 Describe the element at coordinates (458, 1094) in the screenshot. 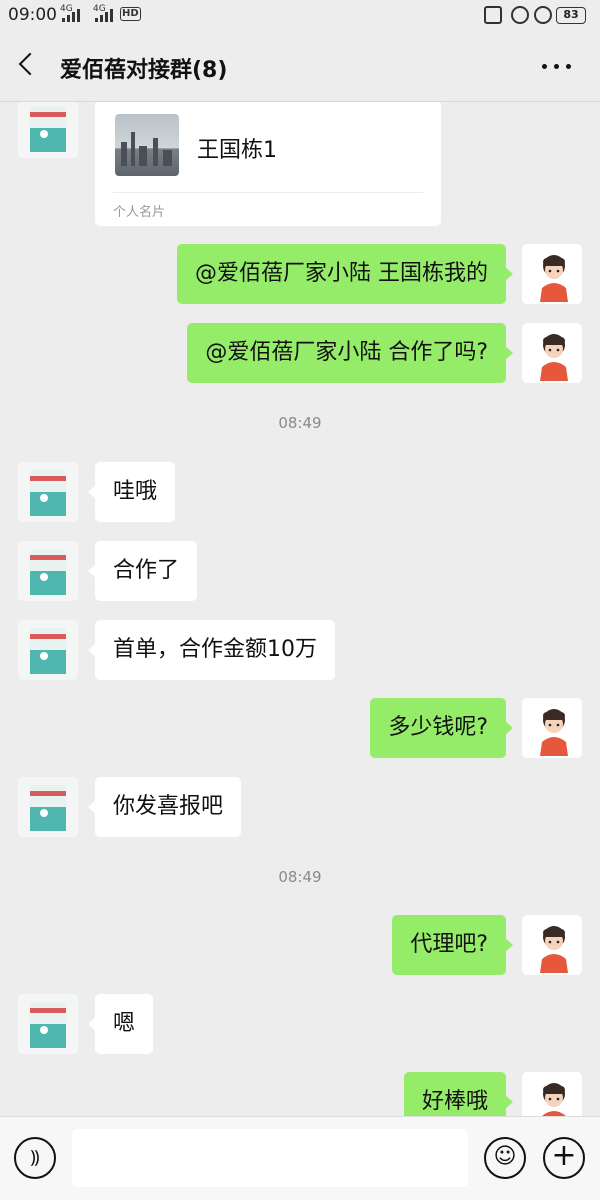

I see `outgoing-message: 好棒哦` at that location.